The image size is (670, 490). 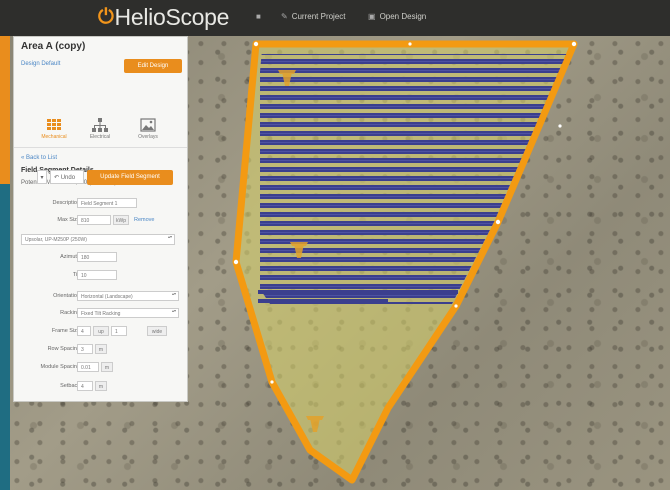 I want to click on azimuth-input: 180, so click(x=97, y=257).